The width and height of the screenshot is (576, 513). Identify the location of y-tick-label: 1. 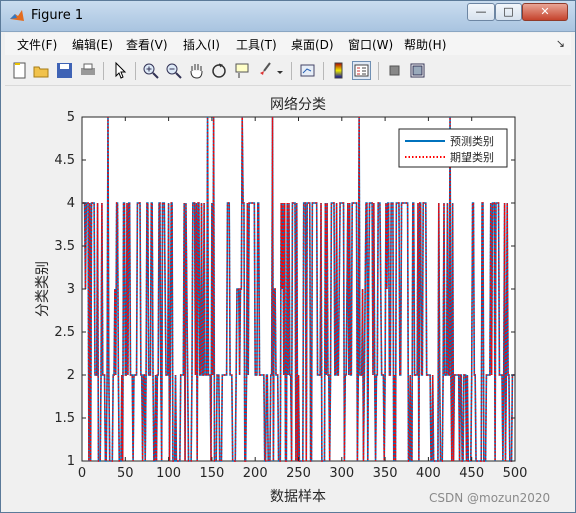
(71, 461).